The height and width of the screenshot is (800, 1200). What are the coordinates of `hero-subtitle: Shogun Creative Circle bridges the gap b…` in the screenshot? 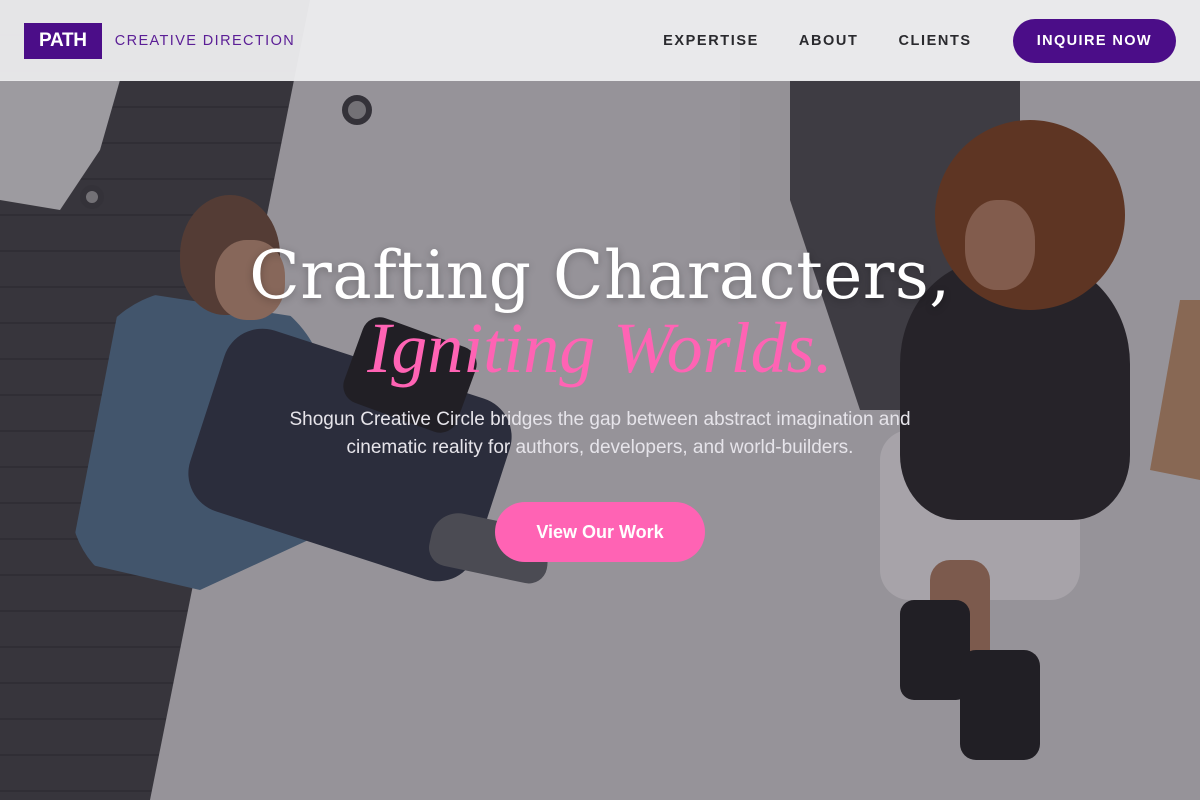 It's located at (600, 433).